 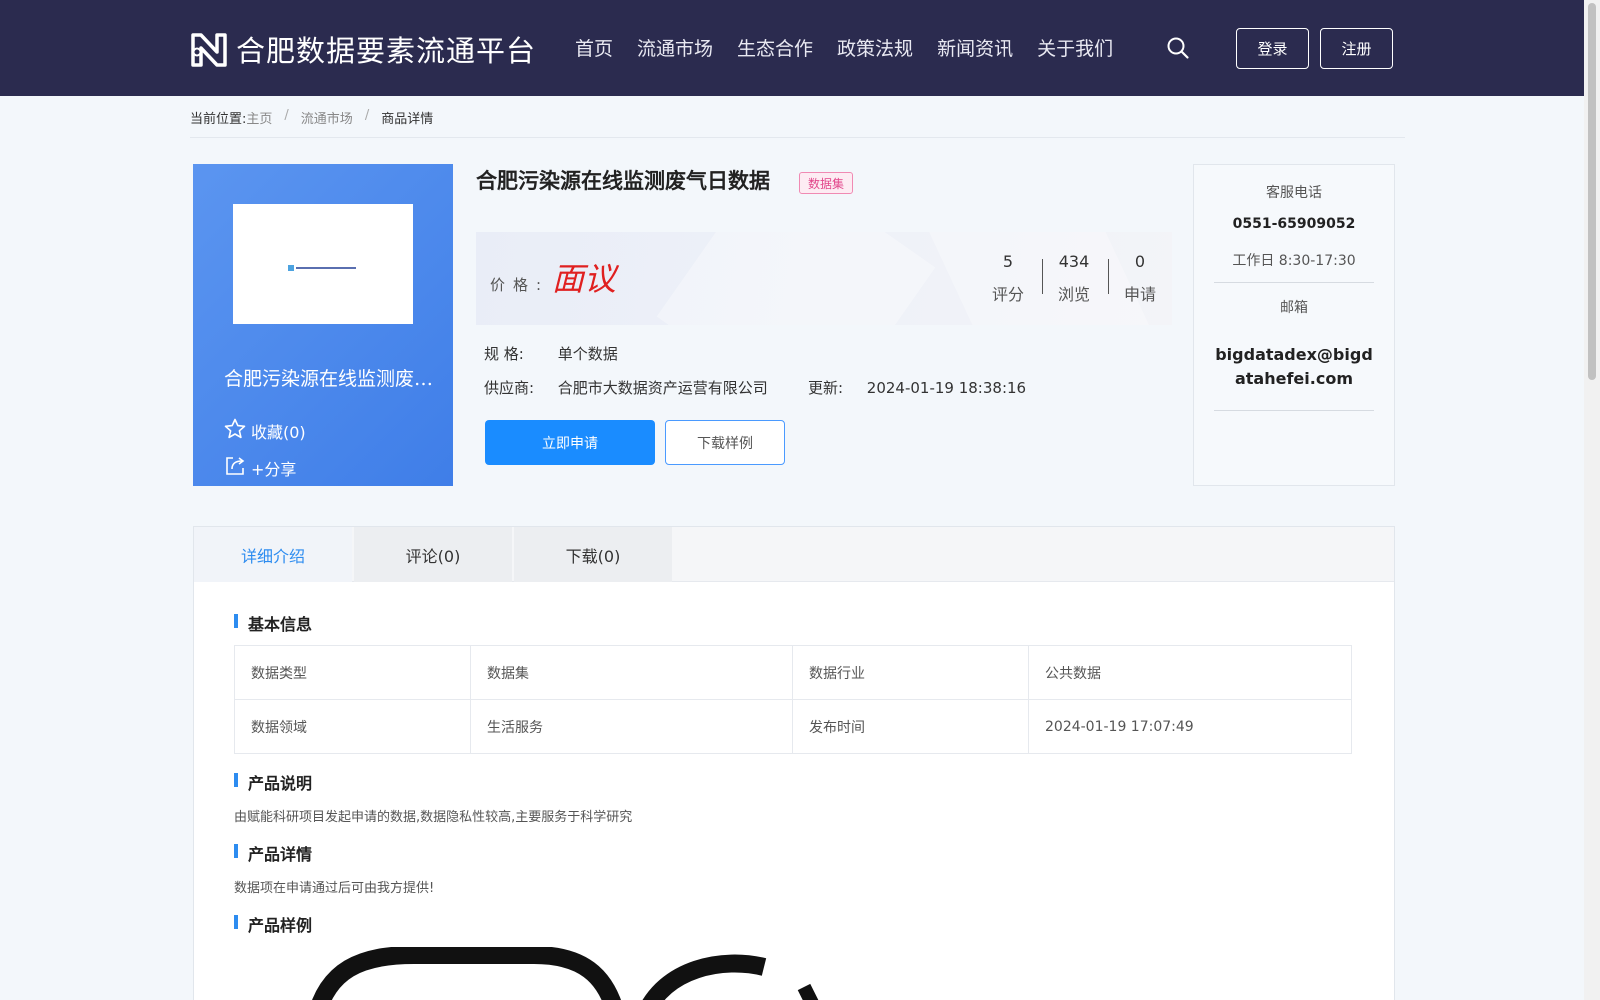 I want to click on table-row: 数据类型 数据集 数据行业 公共数据, so click(x=793, y=672).